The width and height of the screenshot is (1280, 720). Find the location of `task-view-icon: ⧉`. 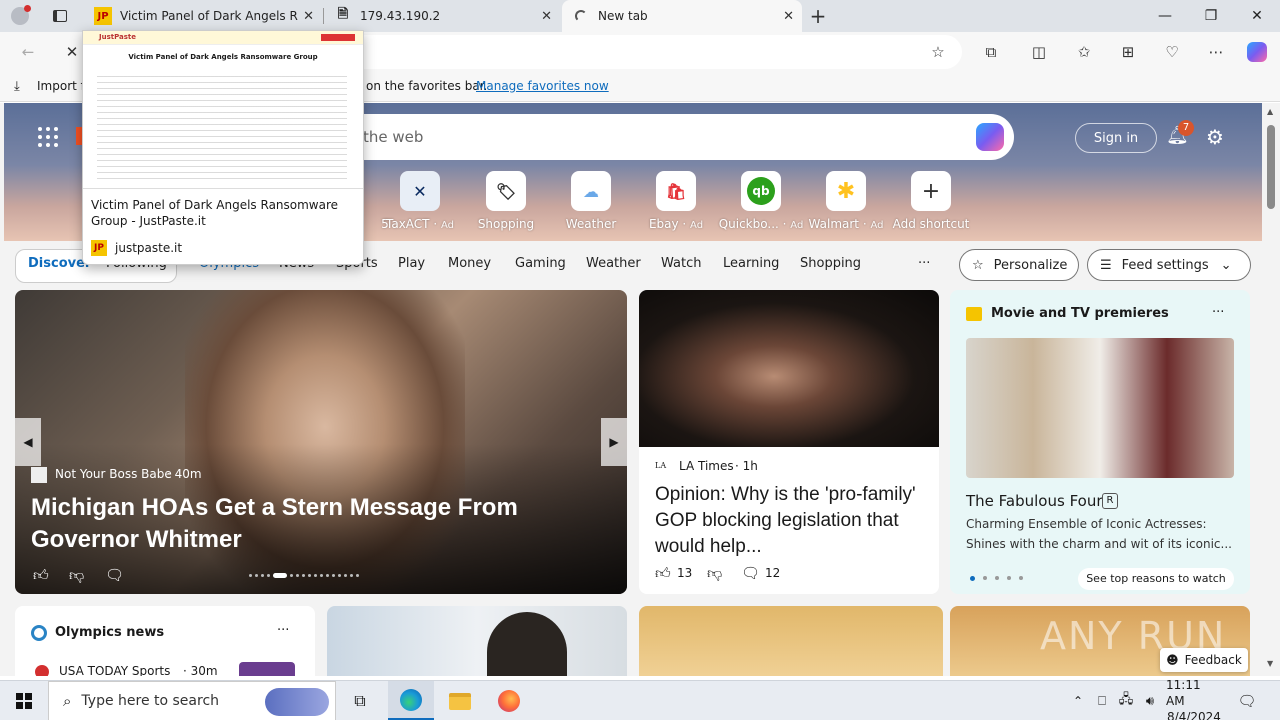

task-view-icon: ⧉ is located at coordinates (360, 700).